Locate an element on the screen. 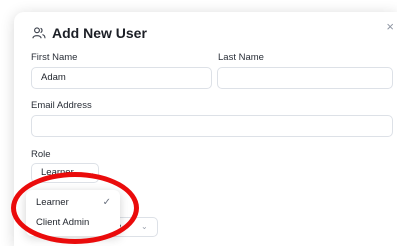 The image size is (397, 246). role-option-client-admin: Client Admin is located at coordinates (73, 223).